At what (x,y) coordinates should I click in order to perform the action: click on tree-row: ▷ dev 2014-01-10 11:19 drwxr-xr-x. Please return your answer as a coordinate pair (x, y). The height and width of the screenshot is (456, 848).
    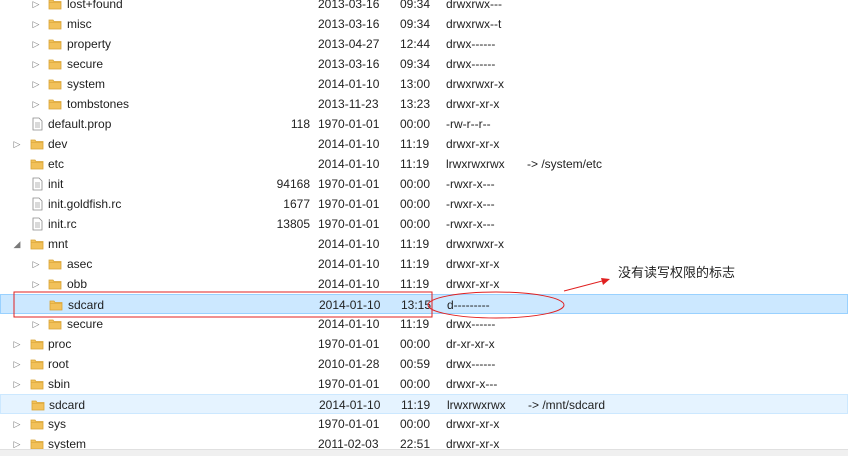
    Looking at the image, I should click on (424, 144).